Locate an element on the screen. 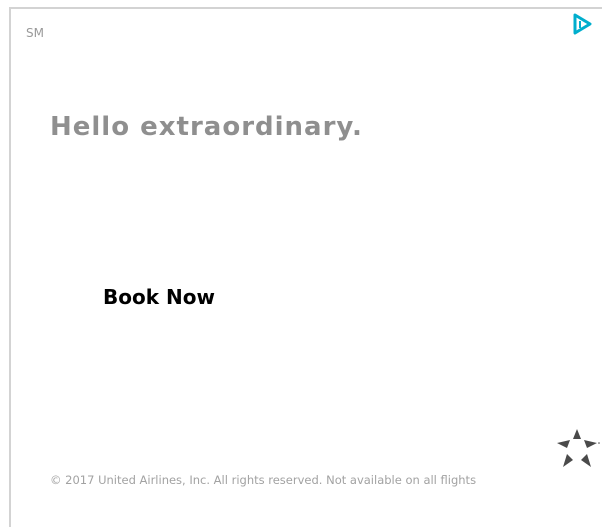  book-now-button: Book Now is located at coordinates (159, 297).